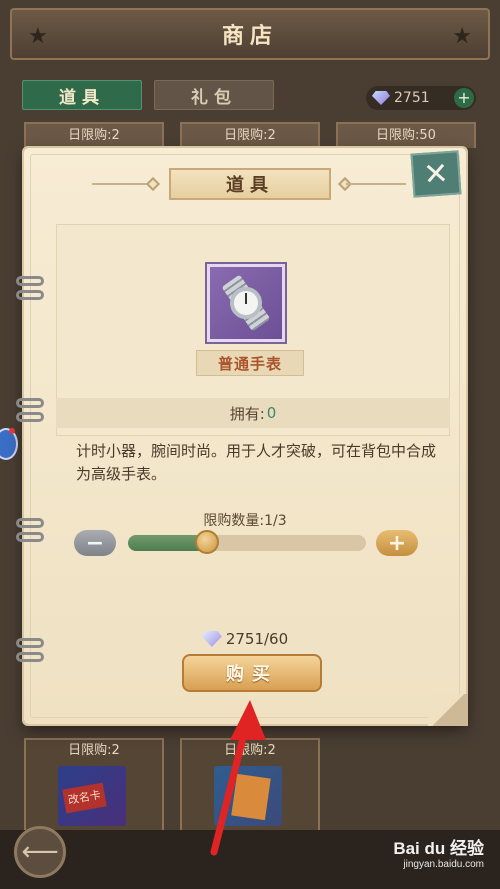 This screenshot has height=889, width=500. I want to click on watermark-brand: Bai du 经验, so click(438, 848).